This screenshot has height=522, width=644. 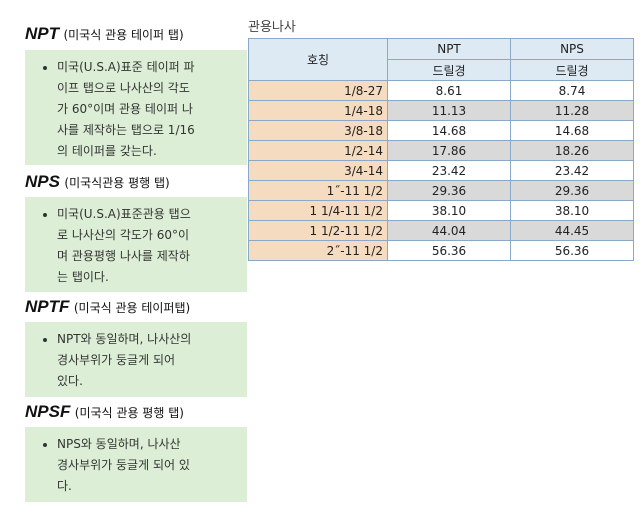 What do you see at coordinates (449, 90) in the screenshot?
I see `cell-npt: 8.61` at bounding box center [449, 90].